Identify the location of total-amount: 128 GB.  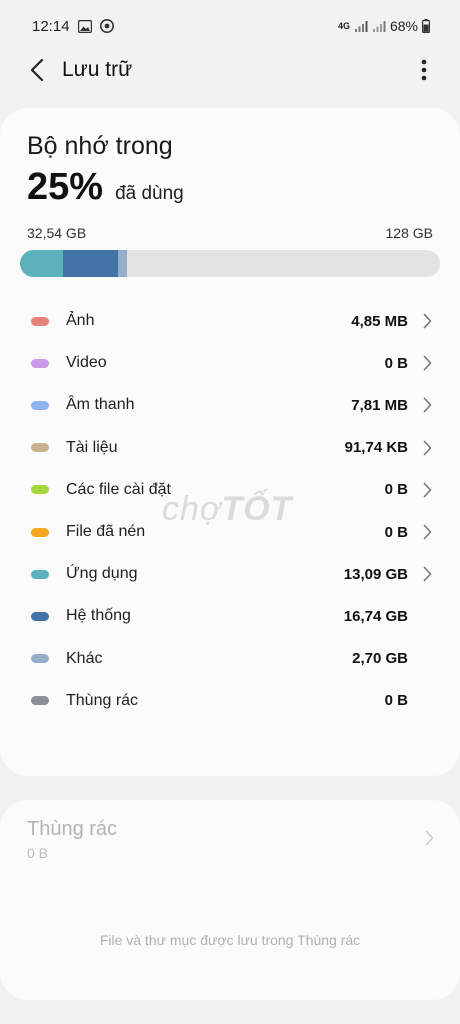
(409, 233).